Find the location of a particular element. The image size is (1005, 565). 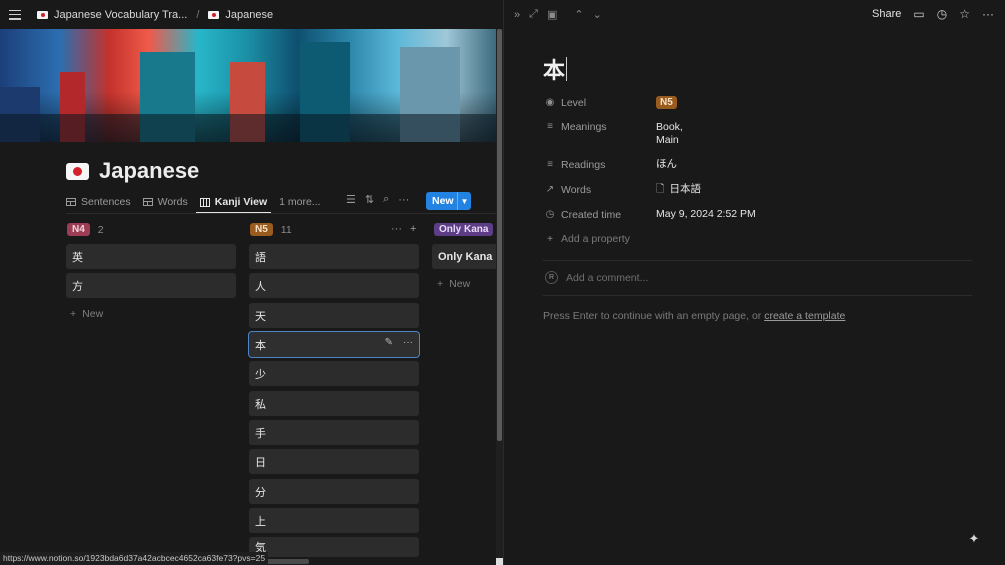

property-label: Meanings is located at coordinates (584, 127).